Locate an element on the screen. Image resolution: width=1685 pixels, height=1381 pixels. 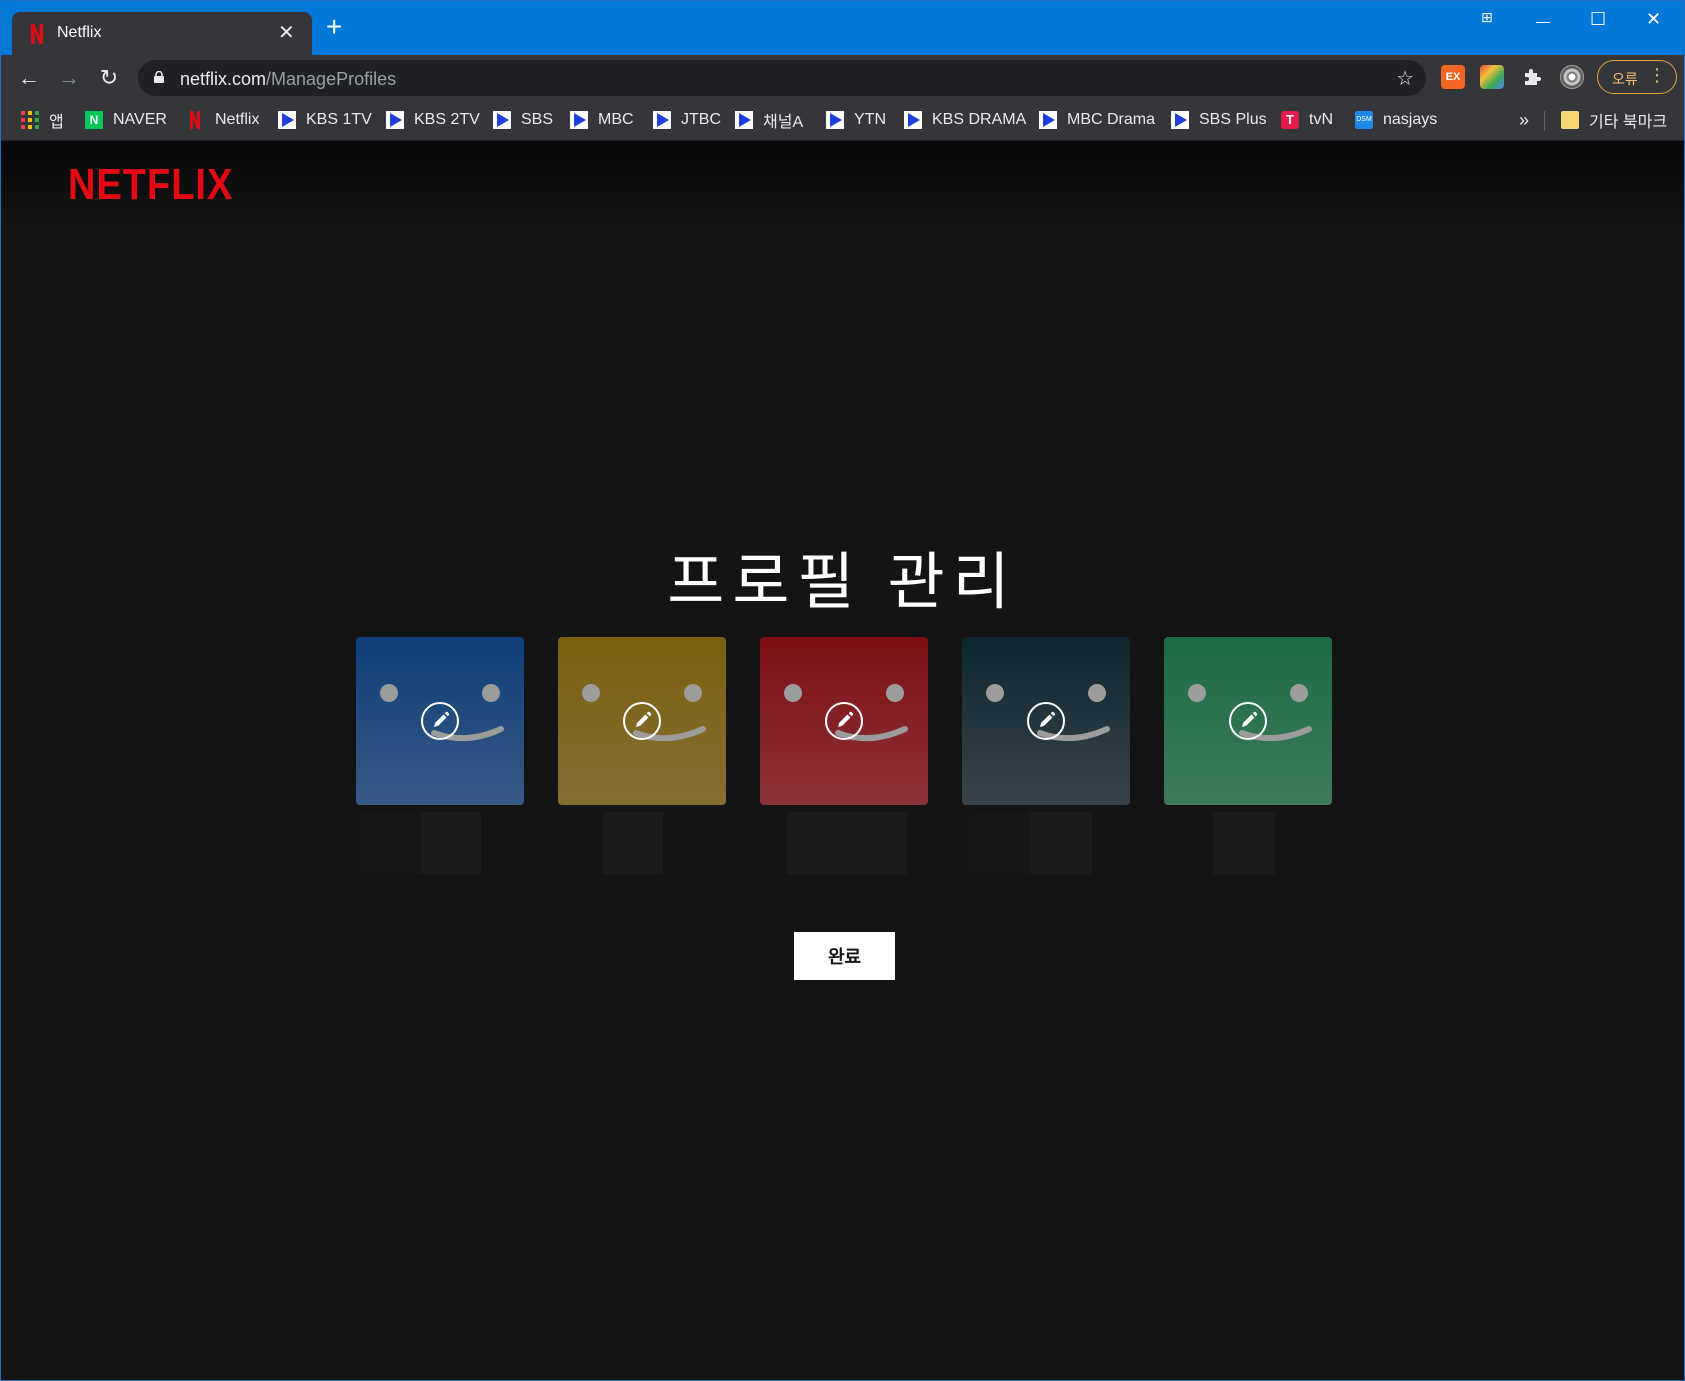
bookmark-kbs1tv: KBS 1TV is located at coordinates (325, 120).